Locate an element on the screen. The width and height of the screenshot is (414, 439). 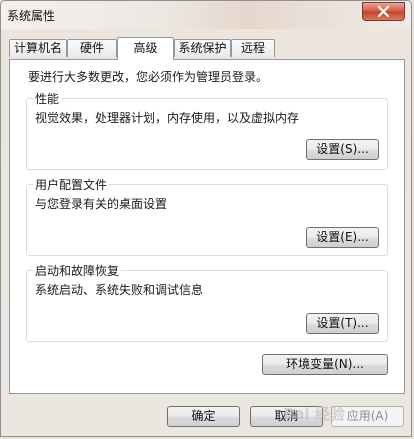
group-desc-startup-recovery: 系统启动、系统失败和调试信息 is located at coordinates (119, 290).